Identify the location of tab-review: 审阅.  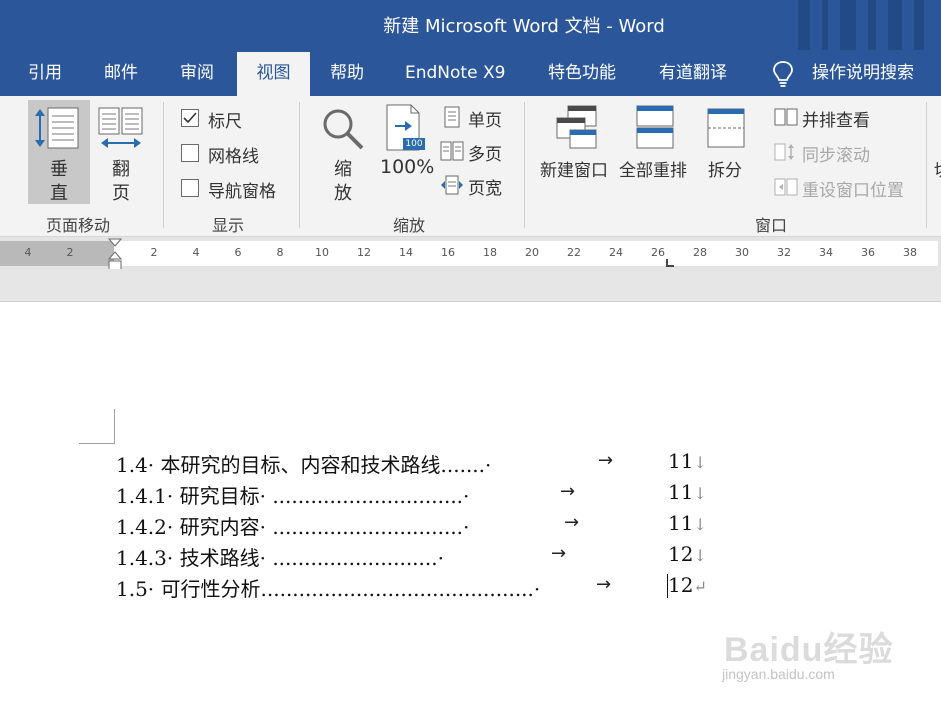
(197, 73).